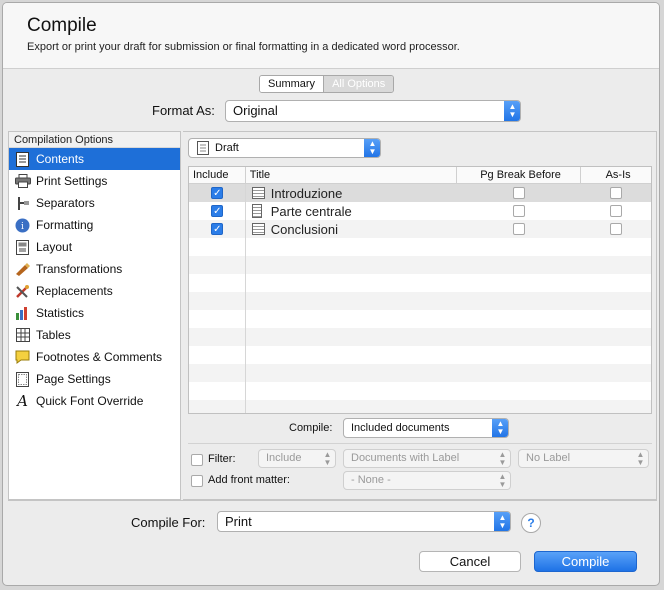 Image resolution: width=664 pixels, height=590 pixels. What do you see at coordinates (364, 521) in the screenshot?
I see `compile-for-popup: Print ▲ ▼` at bounding box center [364, 521].